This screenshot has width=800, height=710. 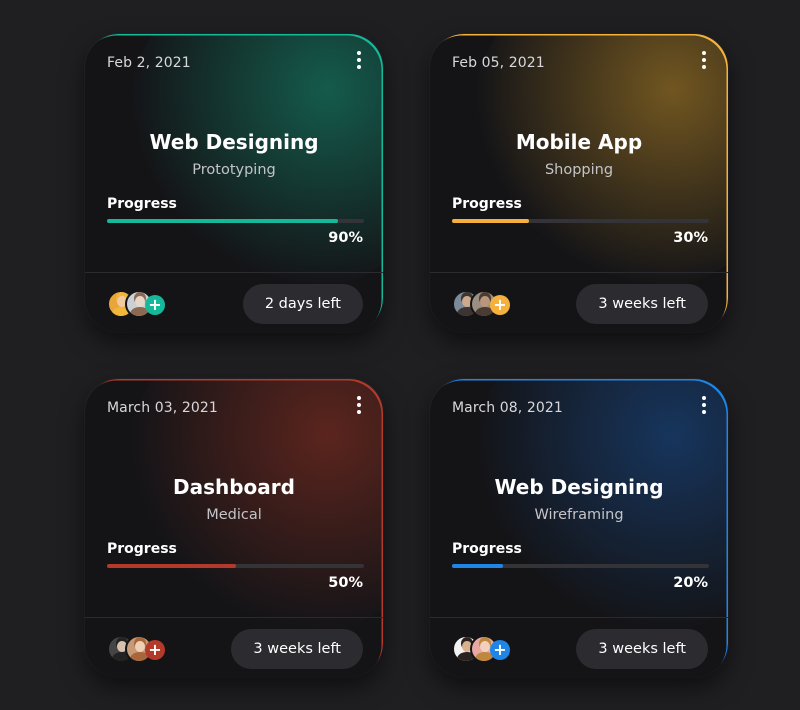 What do you see at coordinates (579, 515) in the screenshot?
I see `card-subtitle: Wireframing` at bounding box center [579, 515].